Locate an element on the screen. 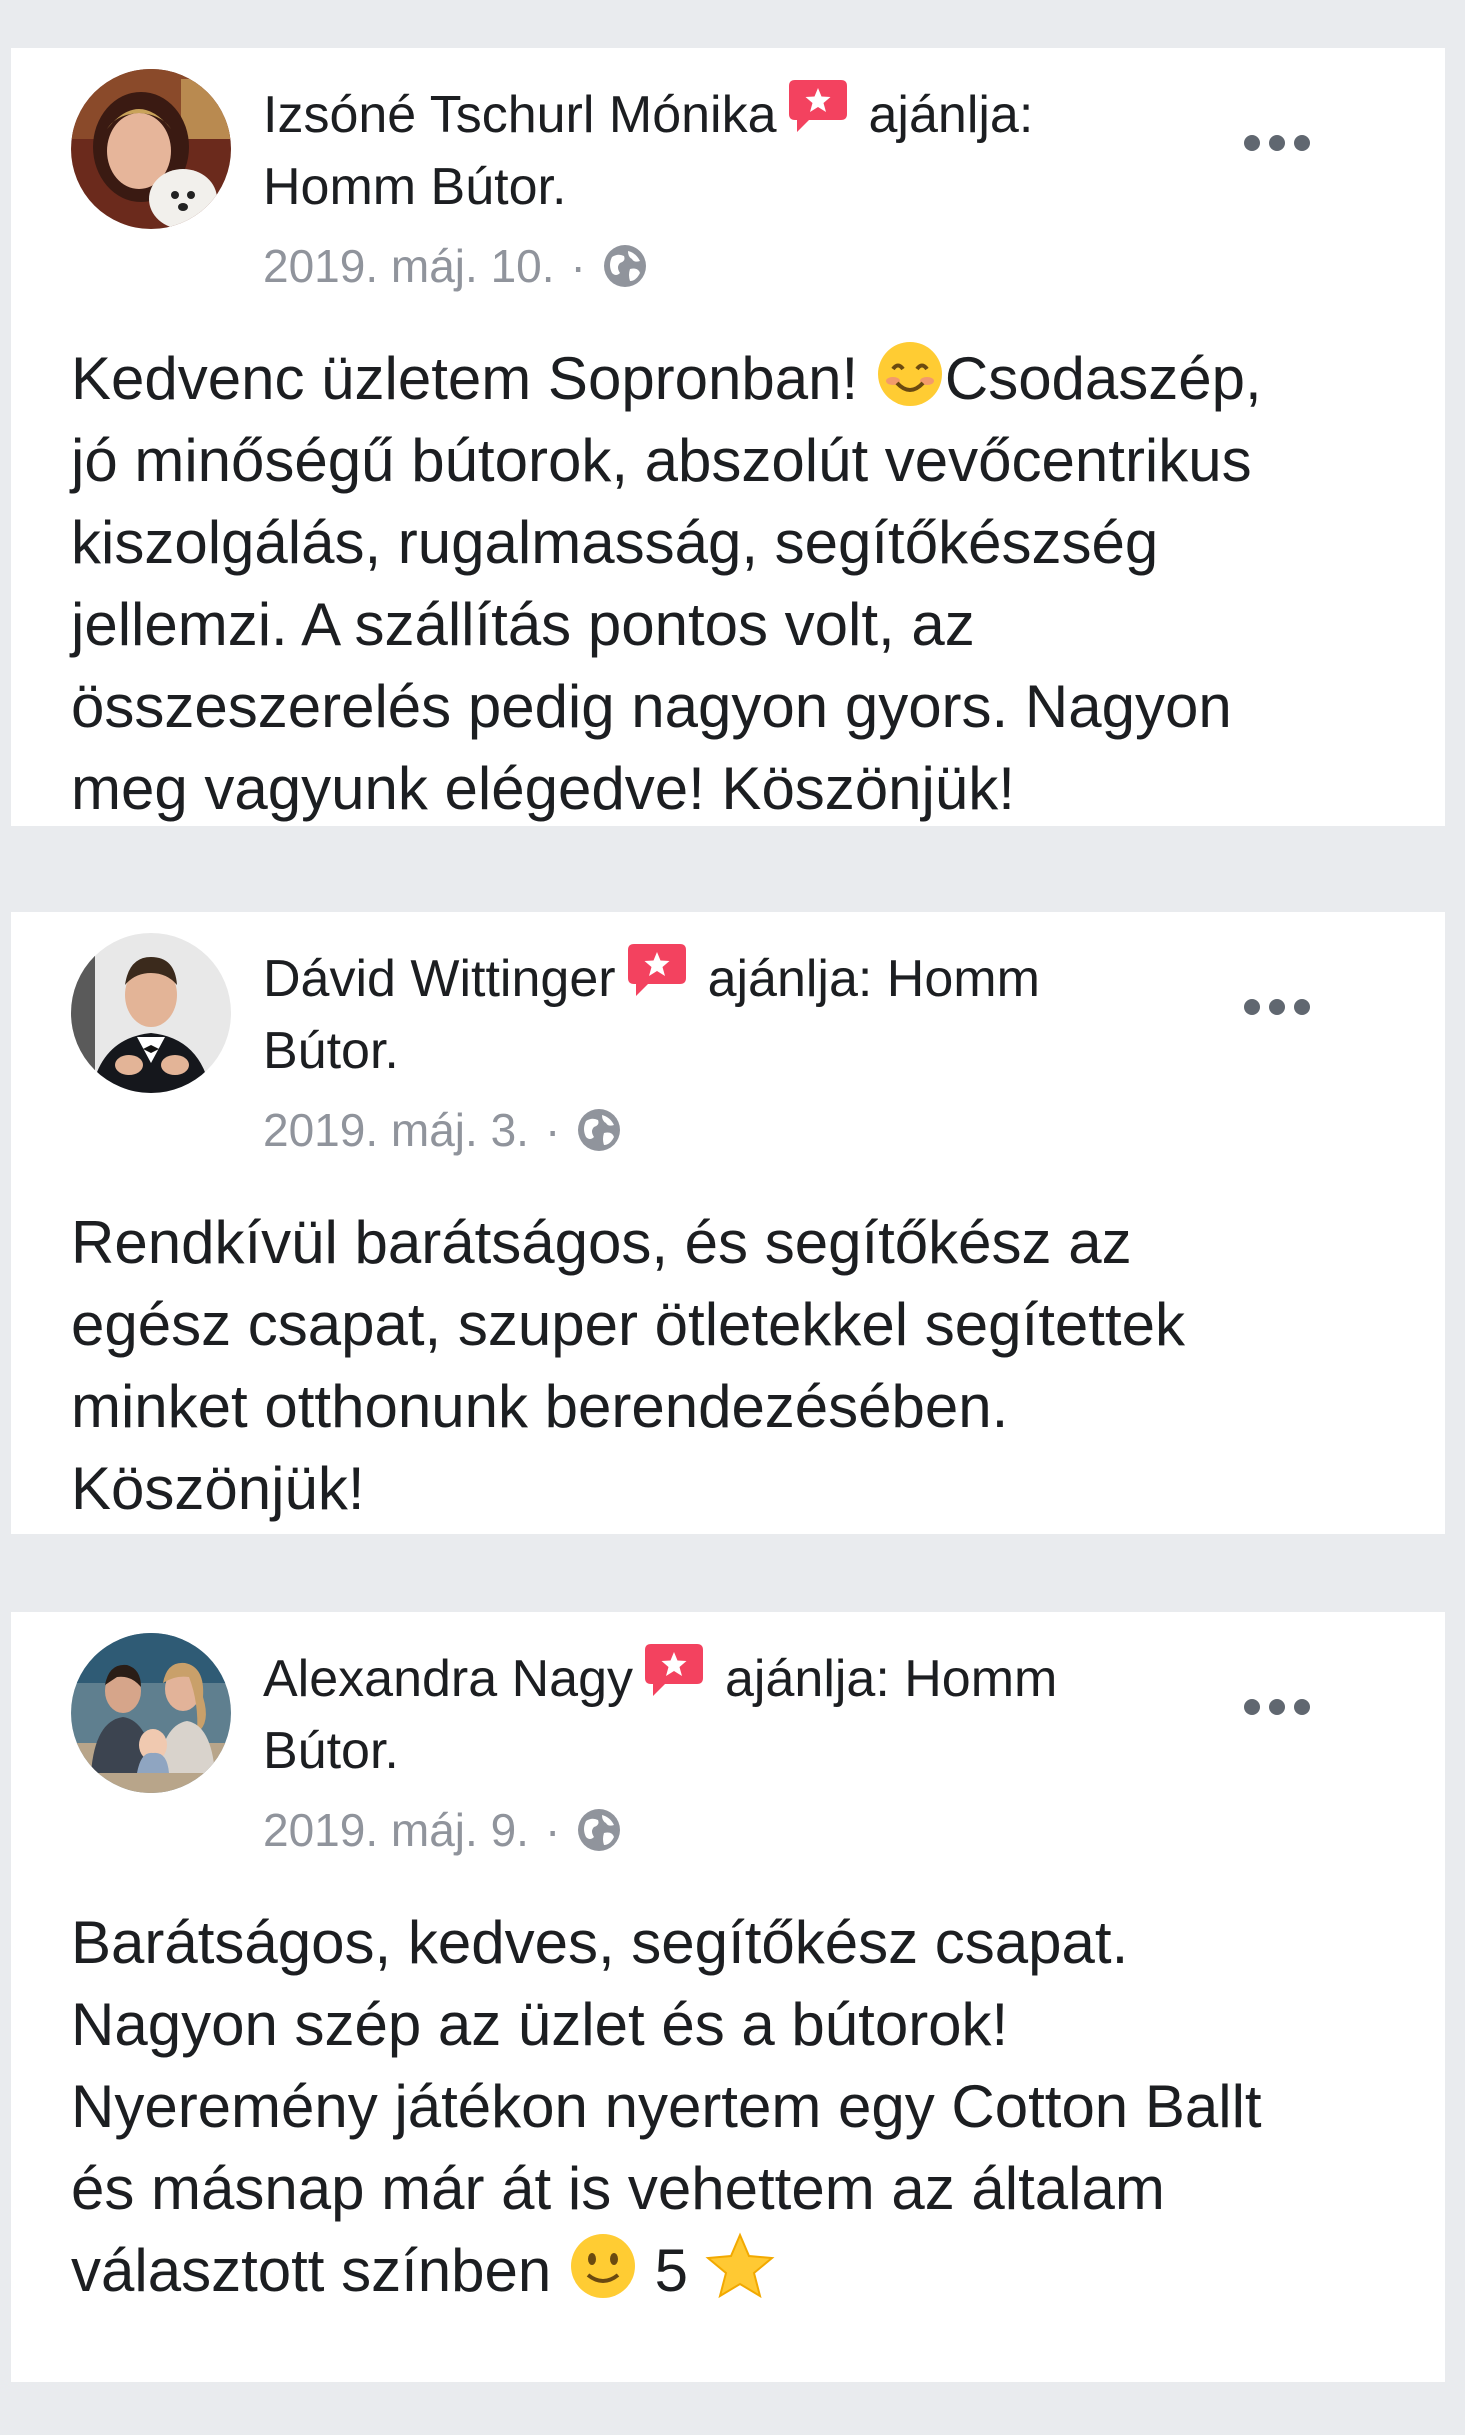  post-date: 2019. máj. 10. is located at coordinates (409, 266).